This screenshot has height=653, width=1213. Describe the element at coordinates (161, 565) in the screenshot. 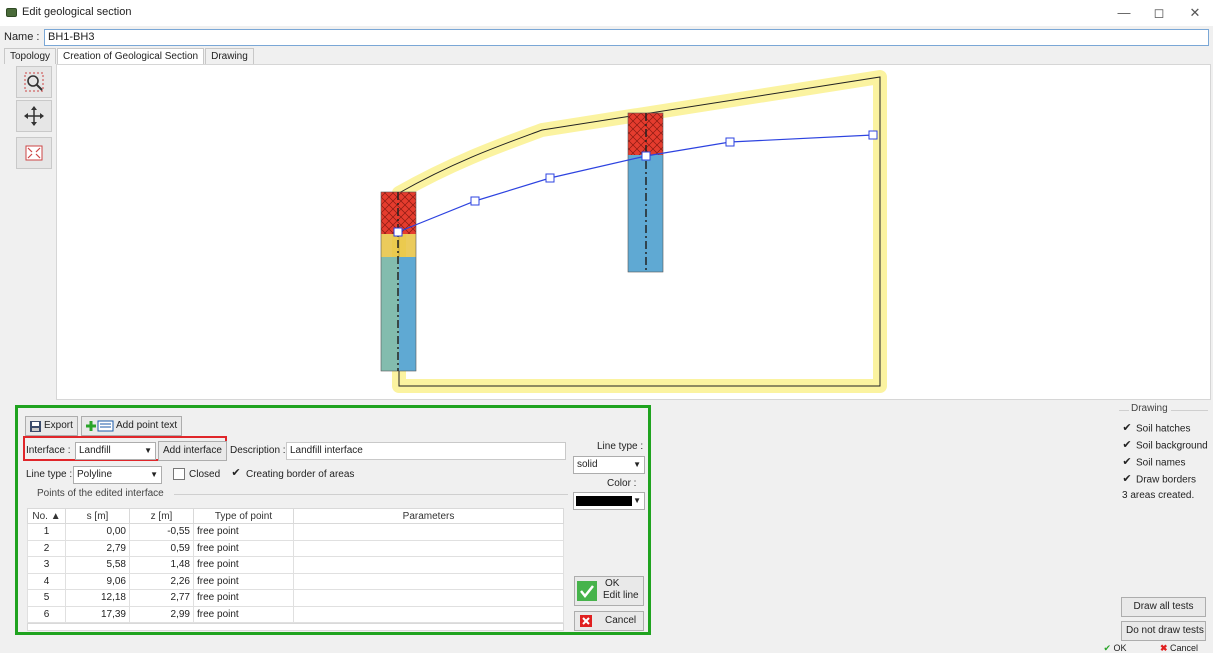

I see `cell-z: 1,48` at that location.